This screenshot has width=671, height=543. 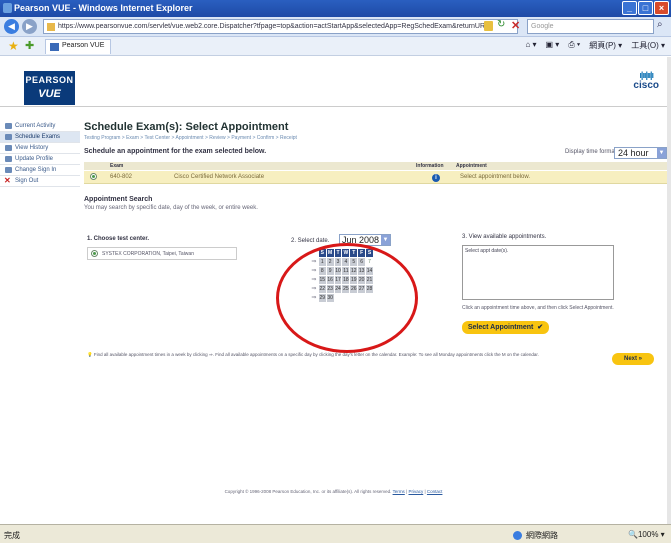 I want to click on step3-label: 3. View available appointments., so click(x=504, y=237).